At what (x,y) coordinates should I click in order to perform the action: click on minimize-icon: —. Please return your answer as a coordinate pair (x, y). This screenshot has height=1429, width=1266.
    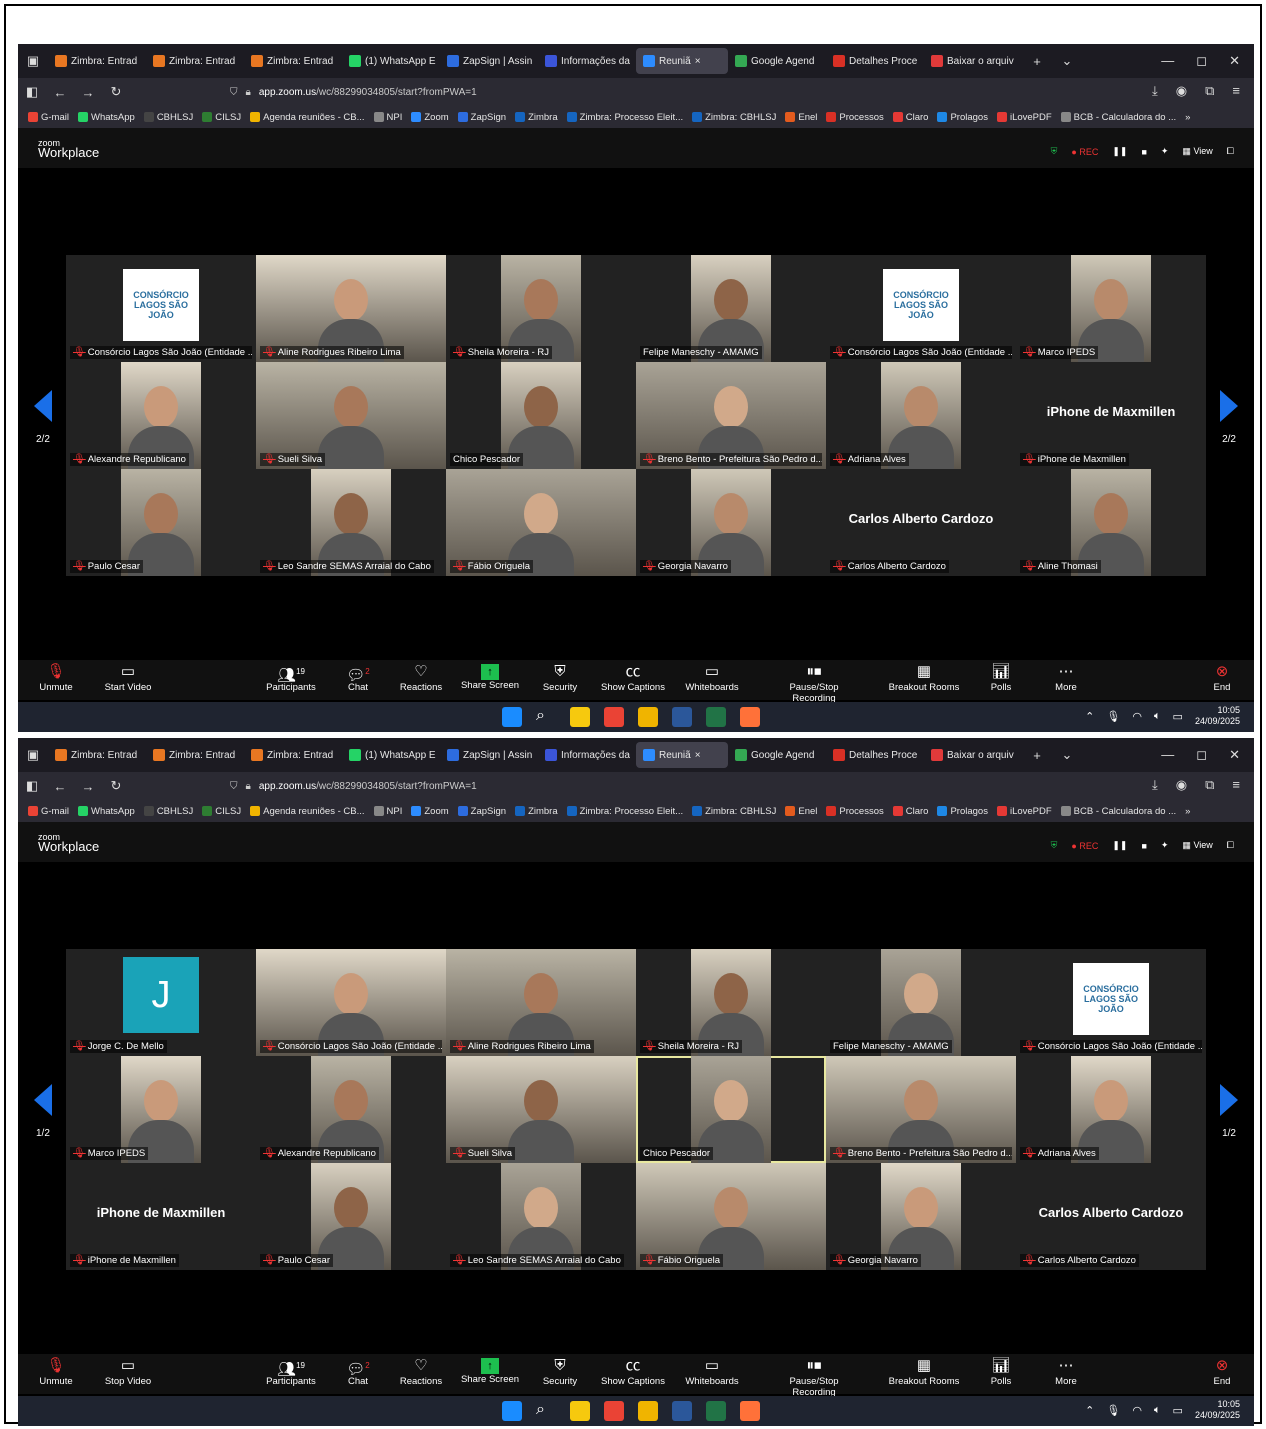
    Looking at the image, I should click on (1167, 755).